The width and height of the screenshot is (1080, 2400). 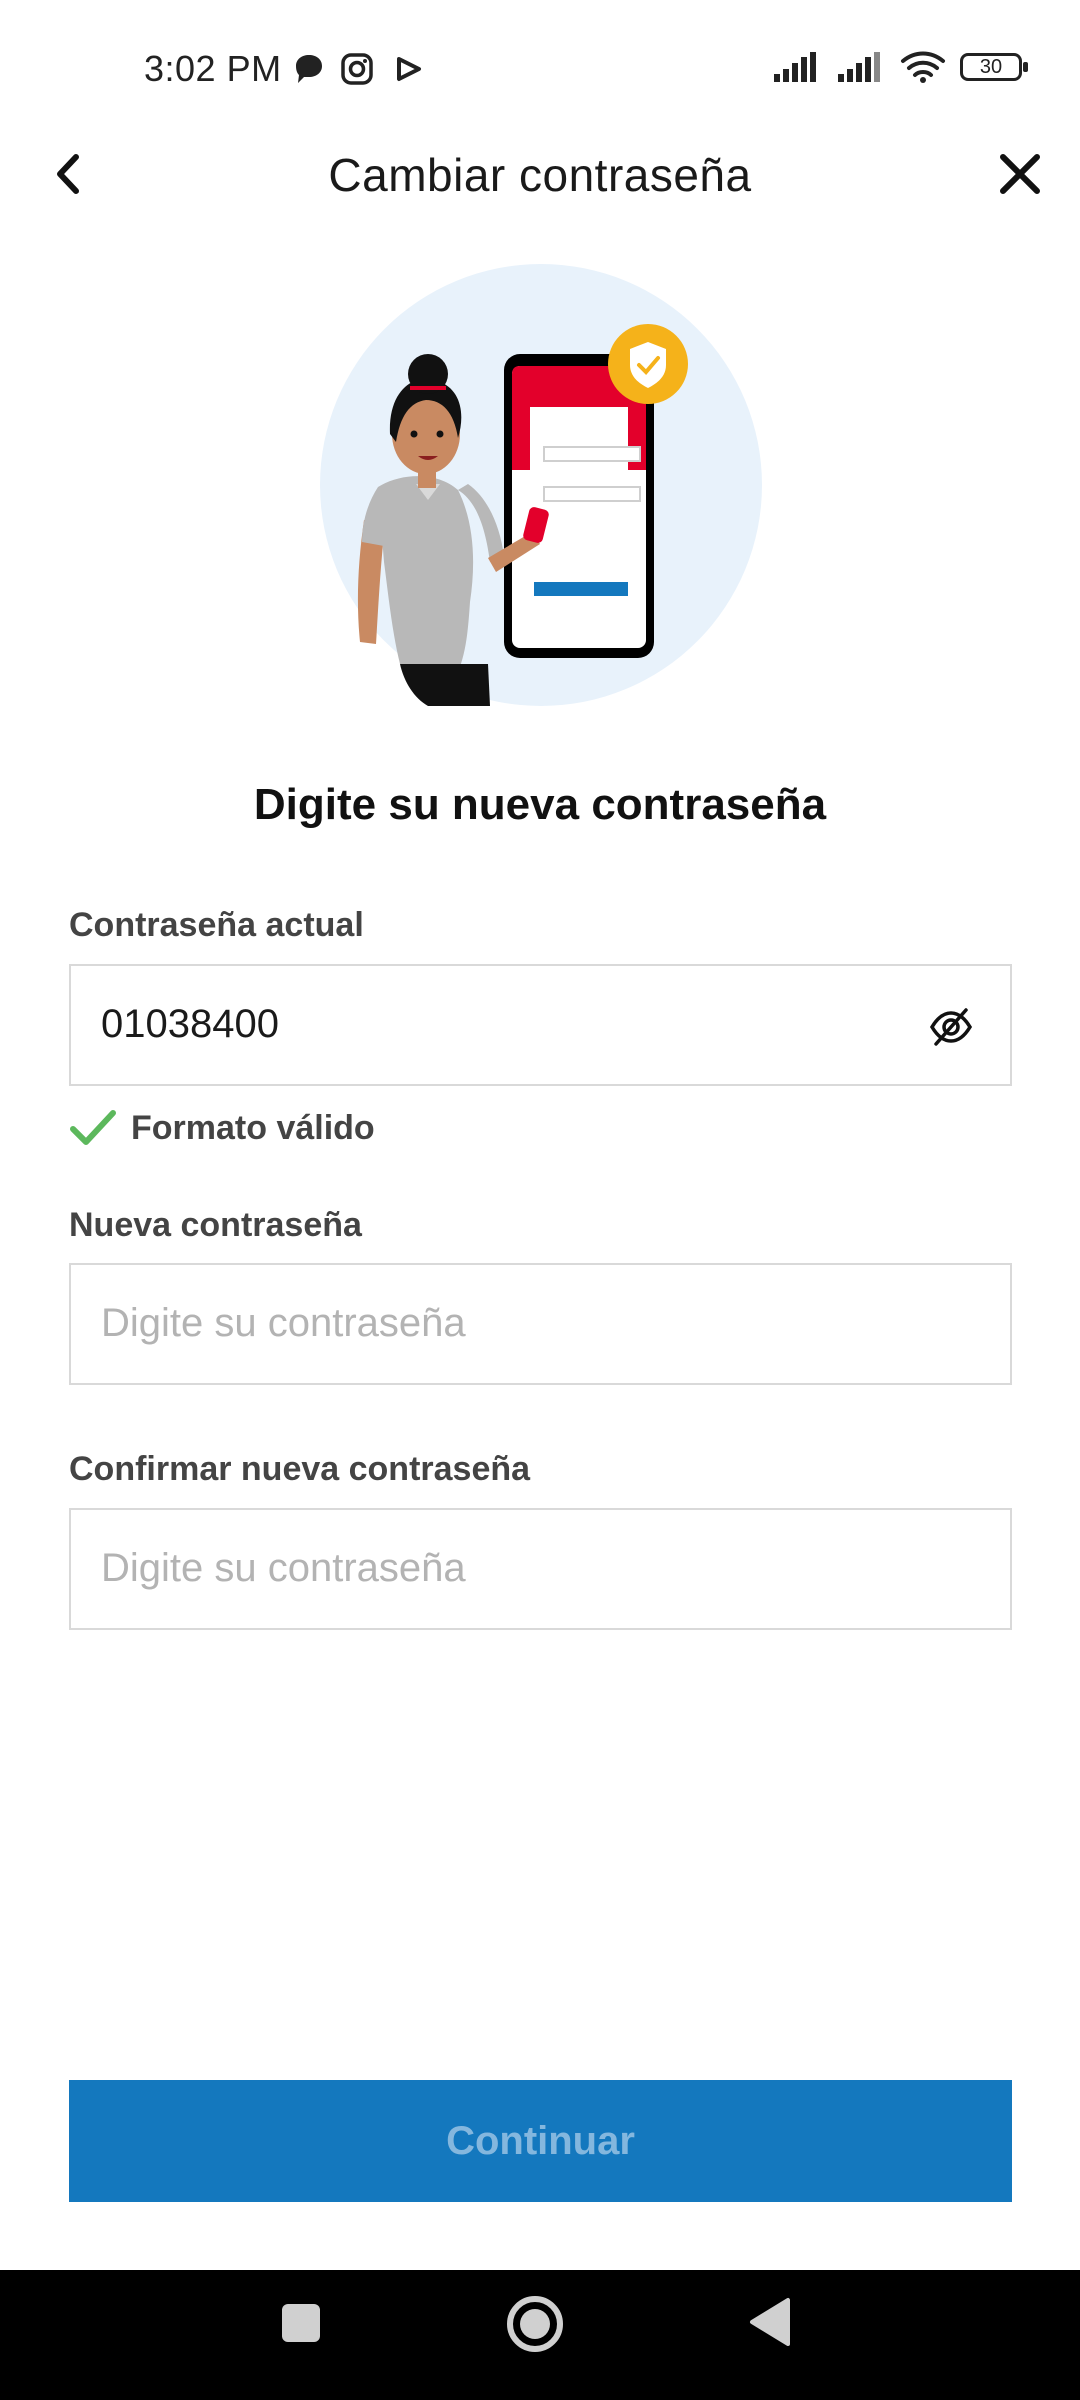 I want to click on continue-button: Continuar, so click(x=540, y=2141).